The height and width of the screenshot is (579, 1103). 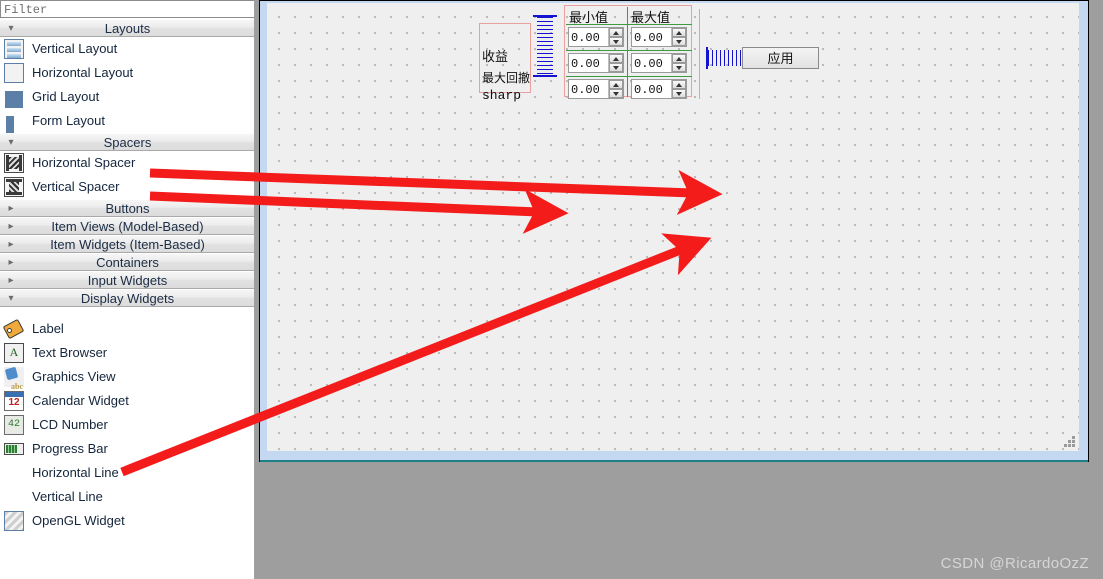 I want to click on spinbox-min-row1: 0.00, so click(x=596, y=37).